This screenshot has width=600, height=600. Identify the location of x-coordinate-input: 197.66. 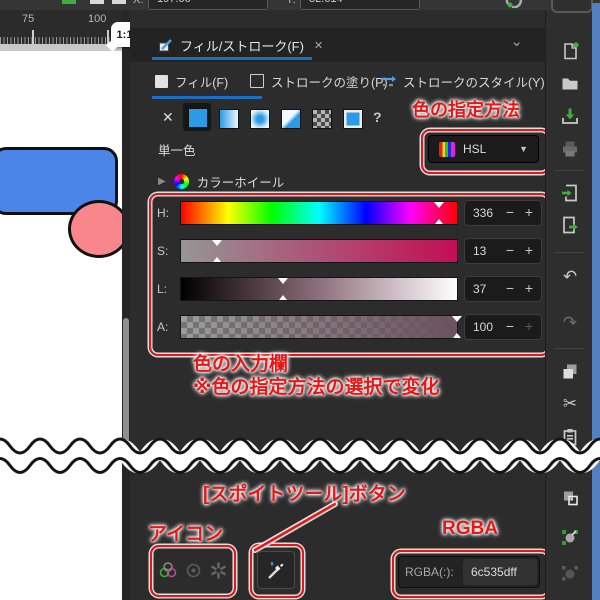
(208, 5).